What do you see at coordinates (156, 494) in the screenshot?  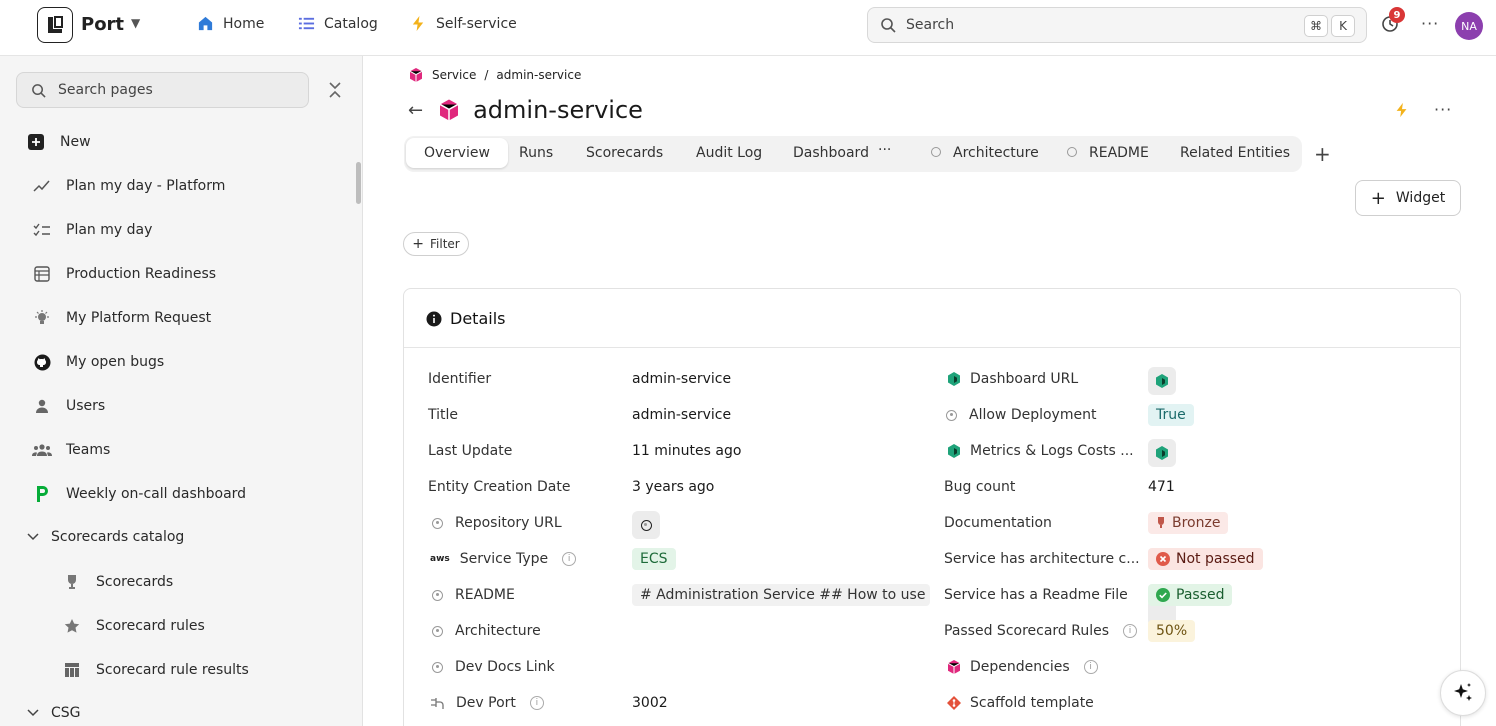 I see `sidebar-item-label: Weekly on-call dashboard` at bounding box center [156, 494].